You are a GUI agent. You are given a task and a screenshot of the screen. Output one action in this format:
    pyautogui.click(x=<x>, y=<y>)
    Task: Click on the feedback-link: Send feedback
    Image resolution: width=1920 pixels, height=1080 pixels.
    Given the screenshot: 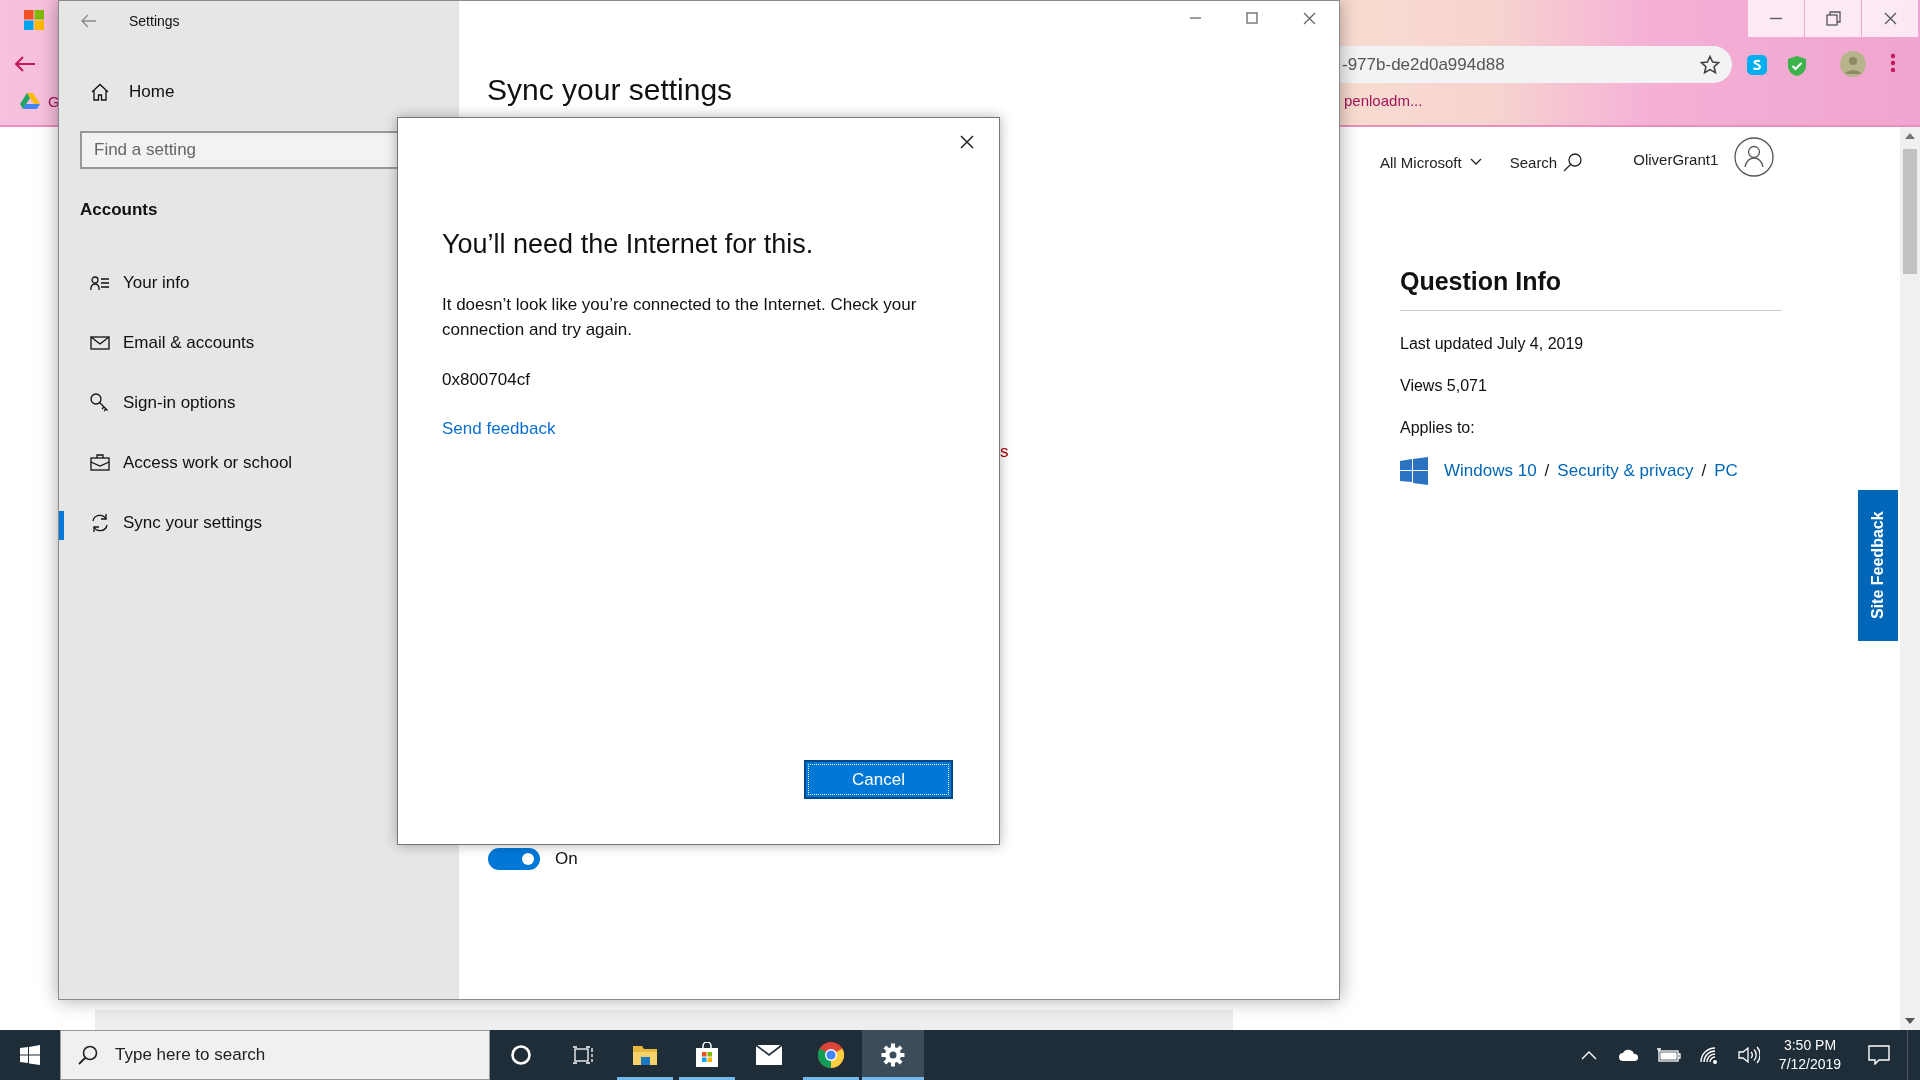 What is the action you would take?
    pyautogui.click(x=499, y=429)
    